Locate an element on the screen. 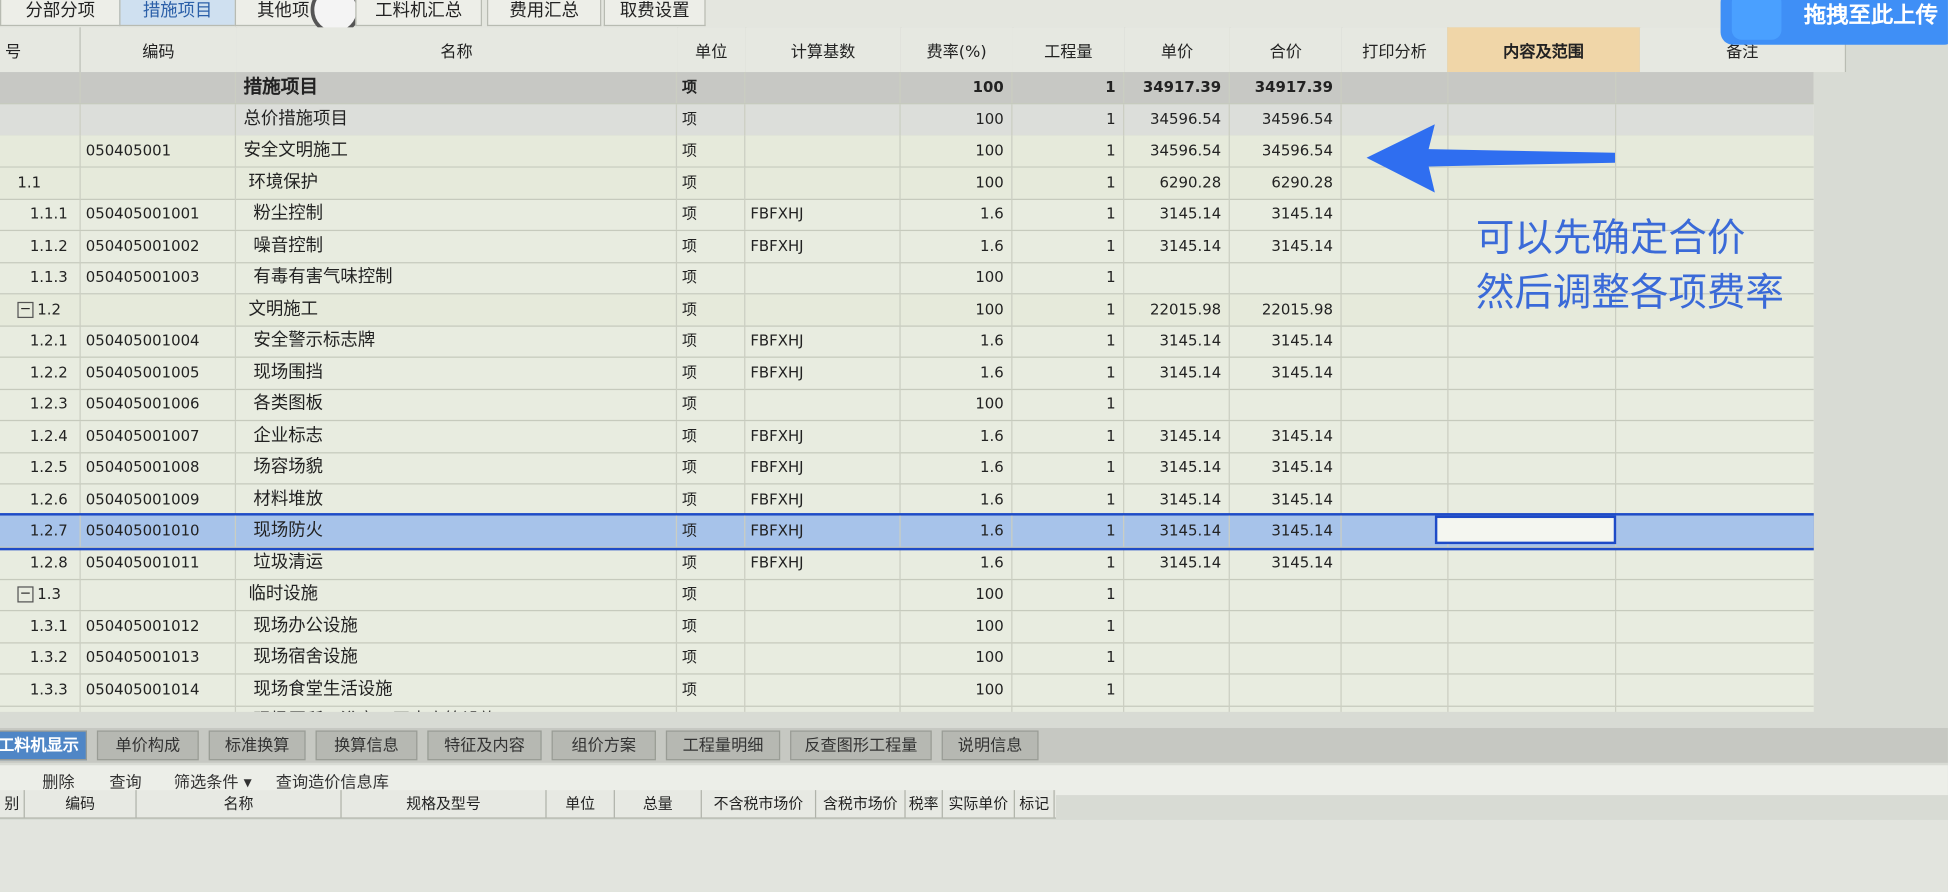 This screenshot has width=1948, height=892. cell-name: 材料堆放 is located at coordinates (457, 499).